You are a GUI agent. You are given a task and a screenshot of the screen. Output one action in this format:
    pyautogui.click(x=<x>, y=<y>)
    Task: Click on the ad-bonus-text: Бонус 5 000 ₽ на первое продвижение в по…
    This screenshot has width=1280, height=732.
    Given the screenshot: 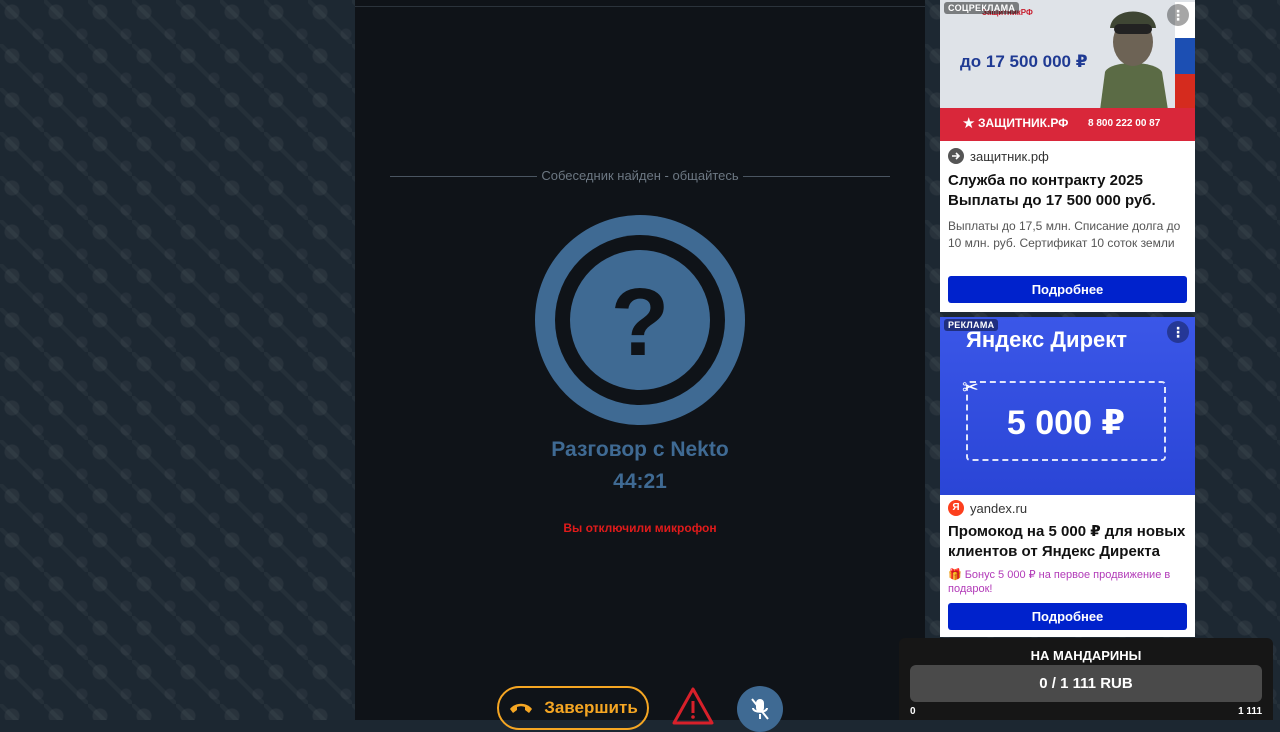 What is the action you would take?
    pyautogui.click(x=1059, y=582)
    